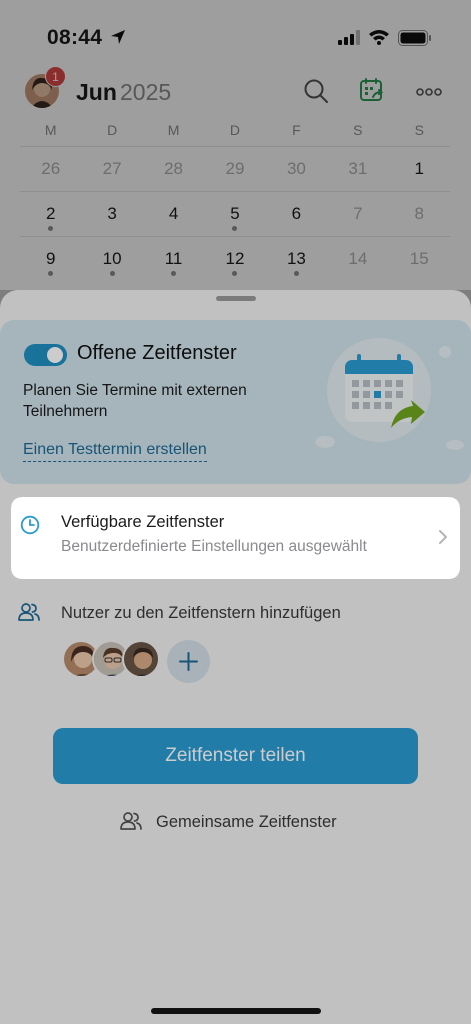  What do you see at coordinates (29, 612) in the screenshot?
I see `users-icon` at bounding box center [29, 612].